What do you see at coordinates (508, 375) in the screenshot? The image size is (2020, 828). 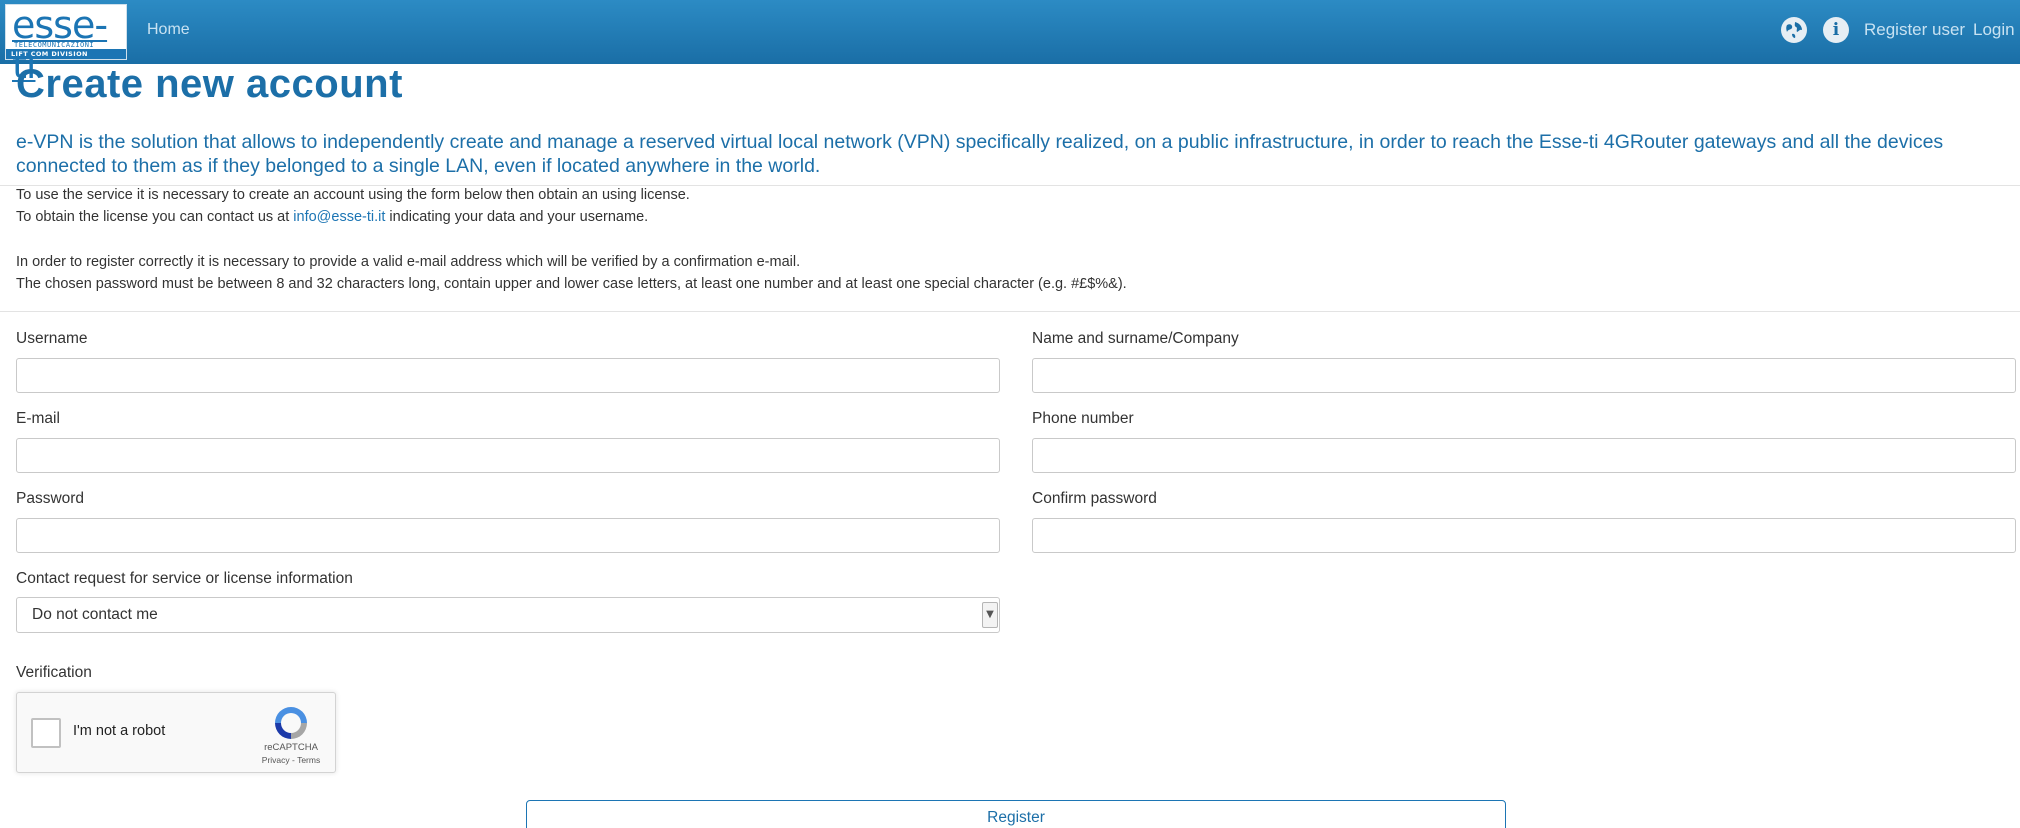 I see `username-input` at bounding box center [508, 375].